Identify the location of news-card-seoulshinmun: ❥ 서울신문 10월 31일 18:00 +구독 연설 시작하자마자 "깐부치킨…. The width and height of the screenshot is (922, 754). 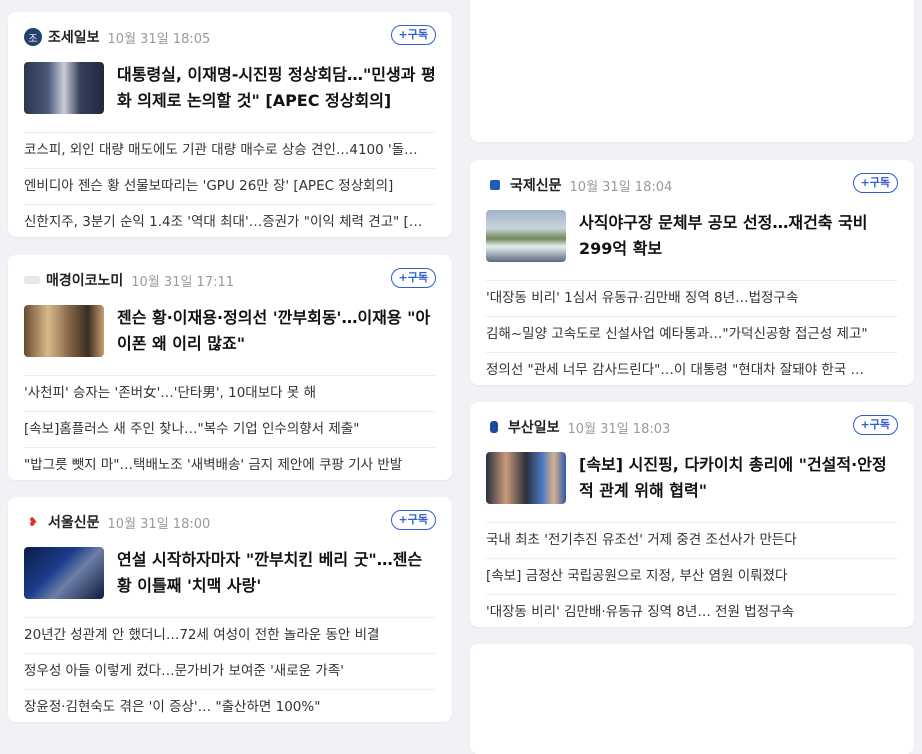
(230, 609).